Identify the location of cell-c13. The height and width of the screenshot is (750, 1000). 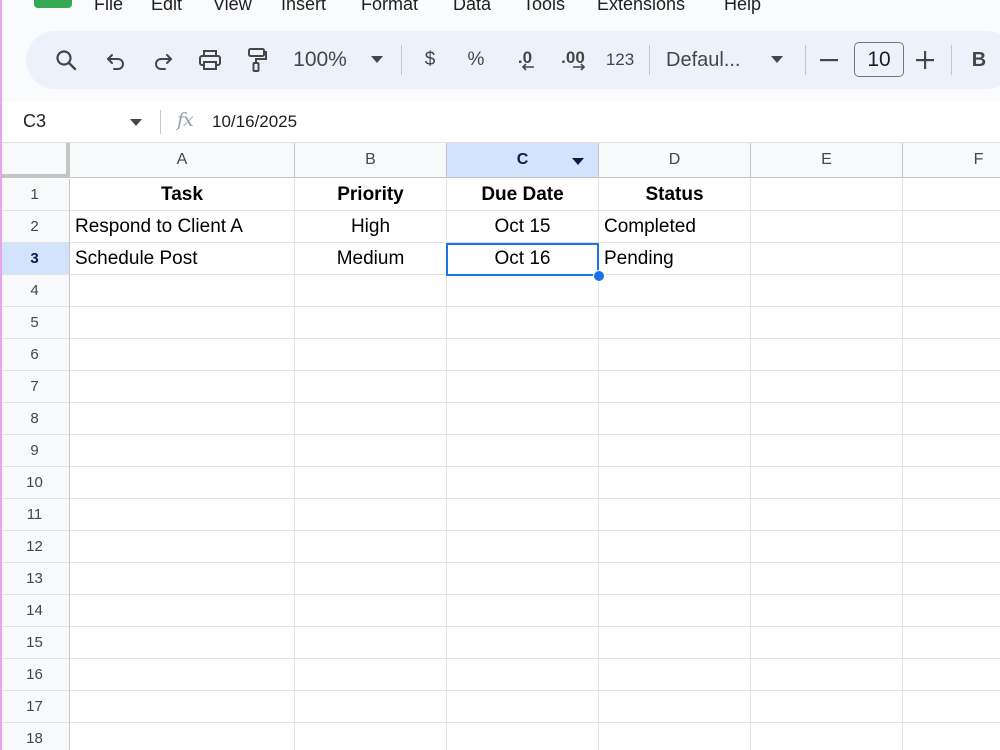
(523, 579).